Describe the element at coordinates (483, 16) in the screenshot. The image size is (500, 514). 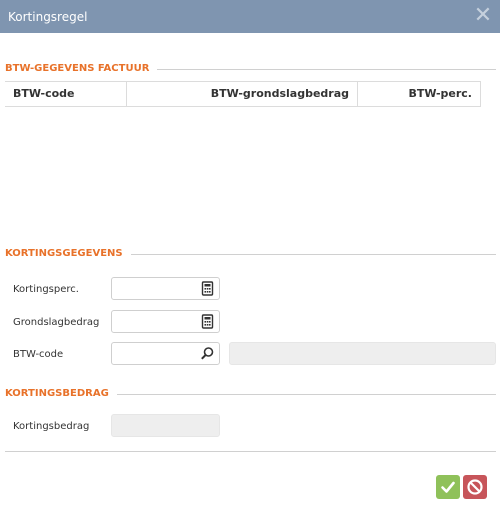
I see `close-icon: ✕` at that location.